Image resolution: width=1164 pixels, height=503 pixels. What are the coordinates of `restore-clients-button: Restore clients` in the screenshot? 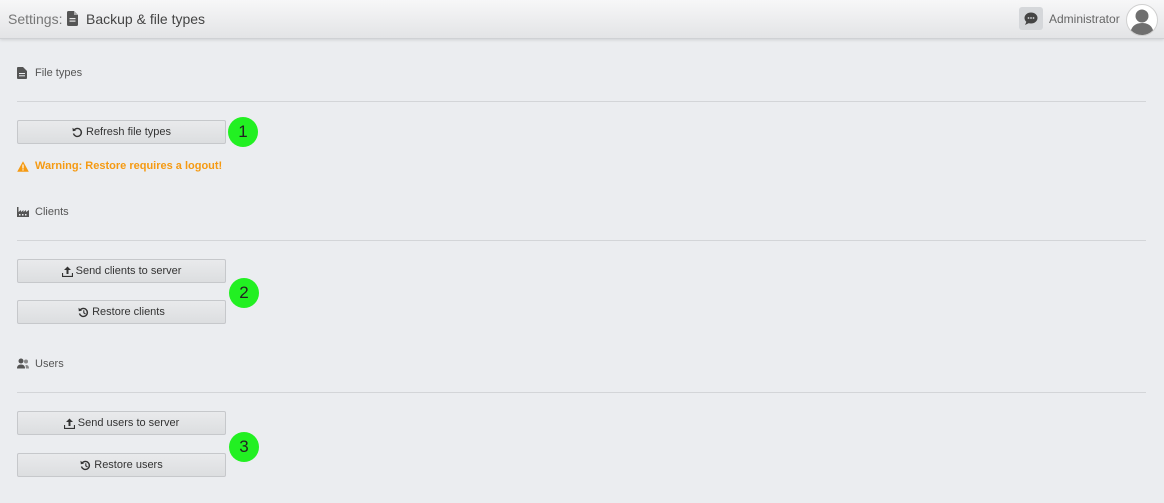 It's located at (121, 312).